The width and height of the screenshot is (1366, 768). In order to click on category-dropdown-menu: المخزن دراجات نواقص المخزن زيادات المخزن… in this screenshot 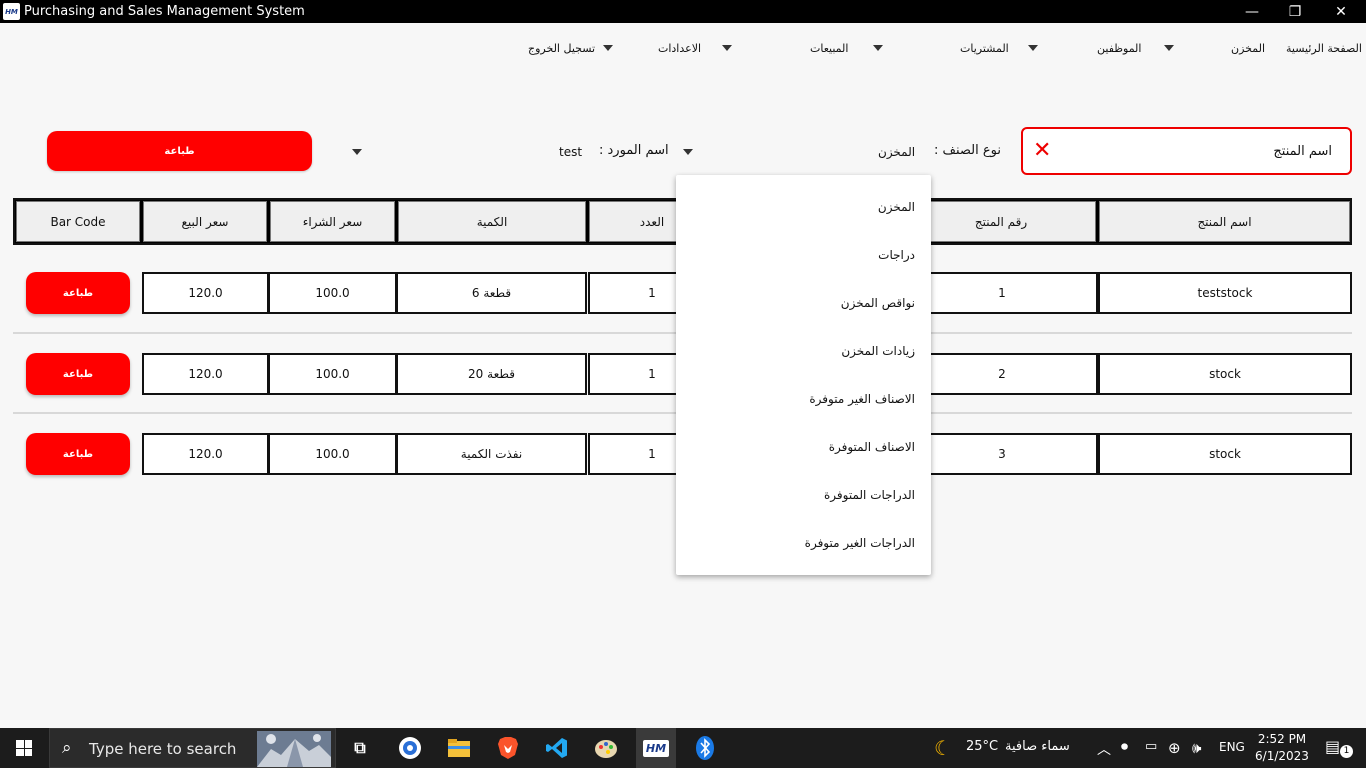, I will do `click(803, 375)`.